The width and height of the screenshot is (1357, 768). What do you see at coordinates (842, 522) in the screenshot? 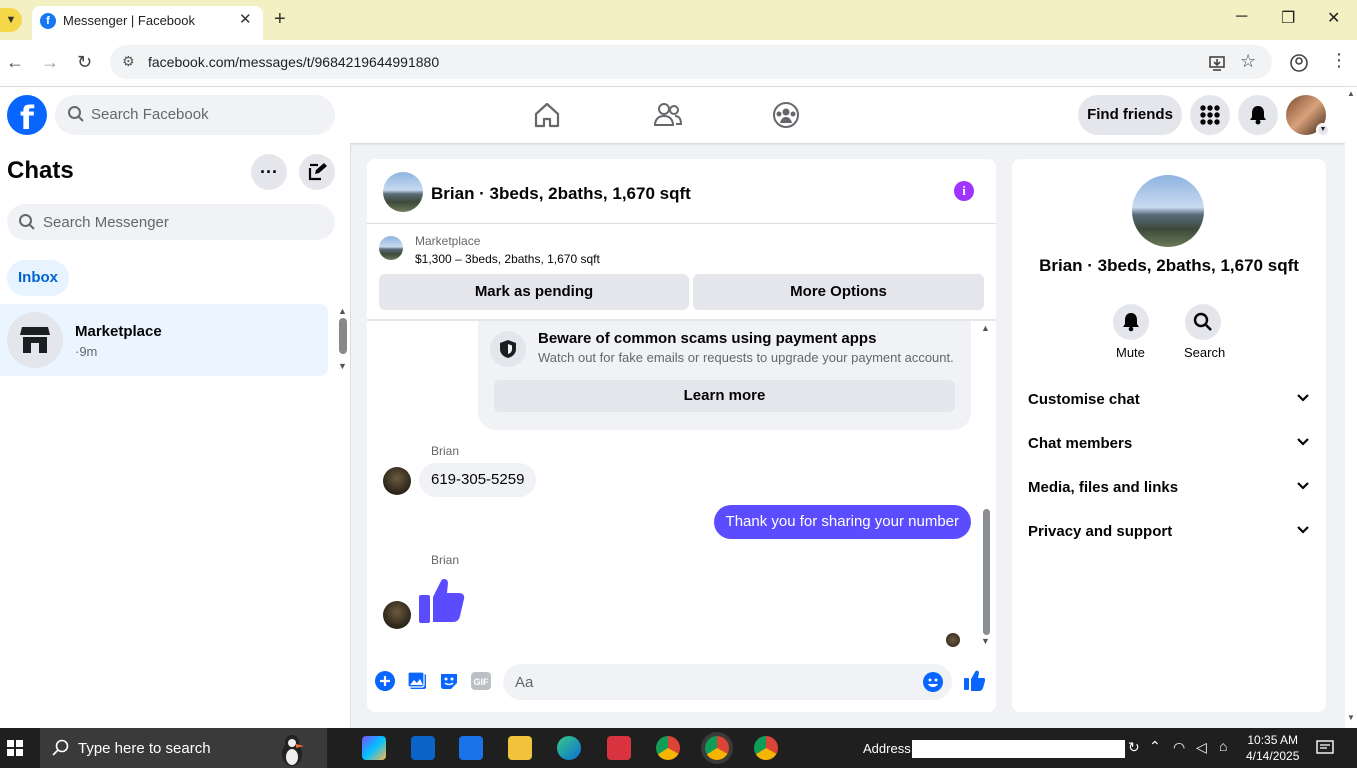
I see `outgoing-message: Thank you for sharing your number` at bounding box center [842, 522].